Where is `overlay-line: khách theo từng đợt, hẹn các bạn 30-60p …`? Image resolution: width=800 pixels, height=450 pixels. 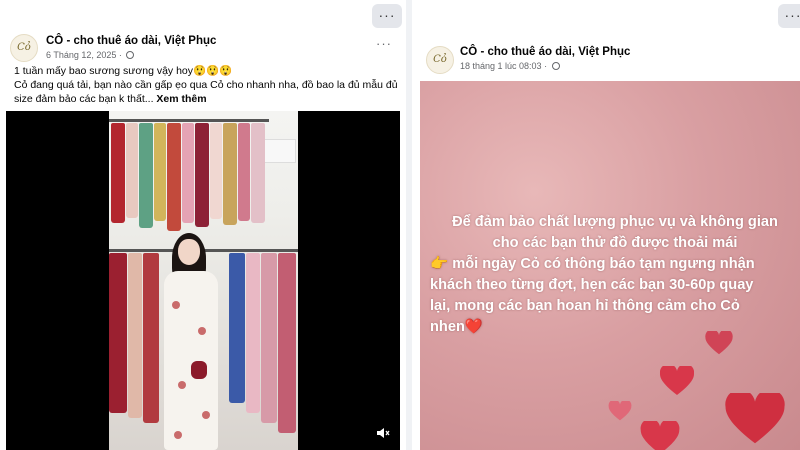
overlay-line: khách theo từng đợt, hẹn các bạn 30-60p … is located at coordinates (592, 285).